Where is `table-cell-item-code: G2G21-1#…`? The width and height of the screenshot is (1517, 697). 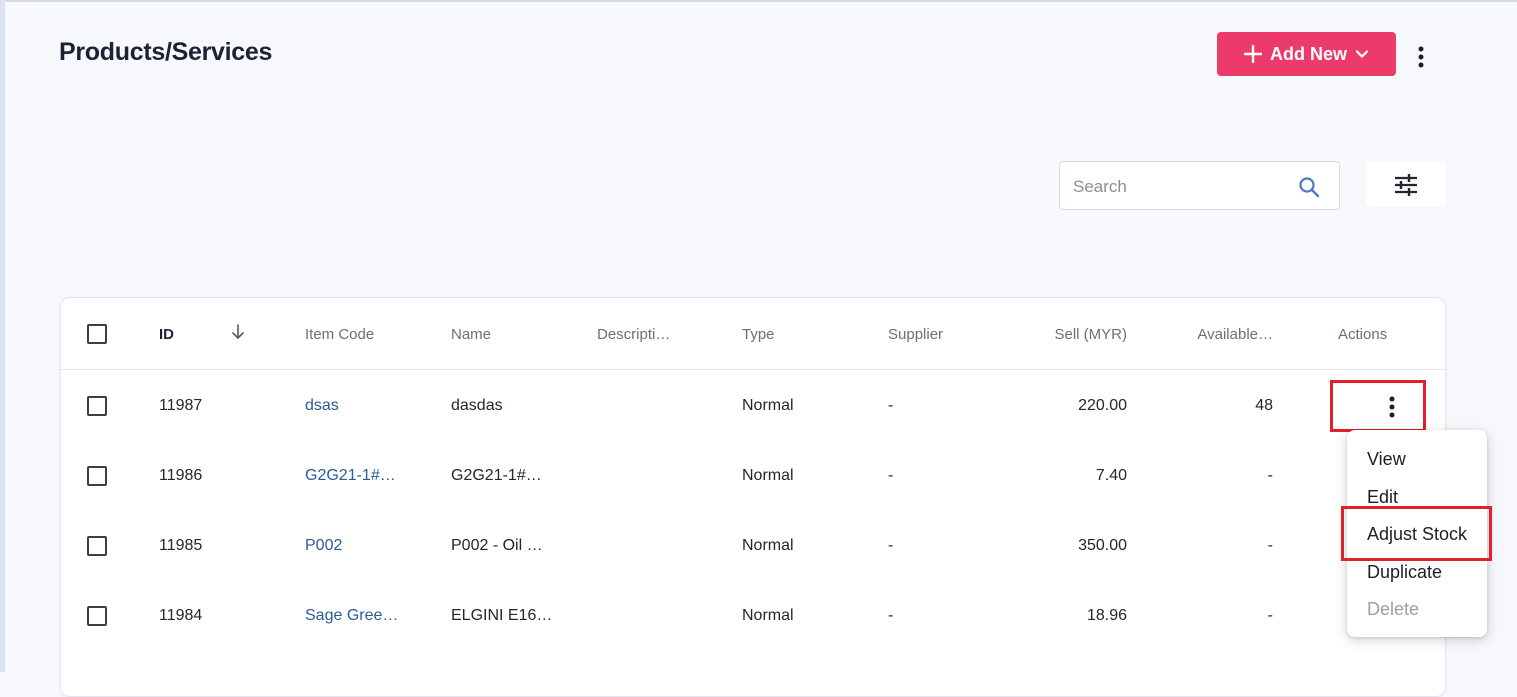 table-cell-item-code: G2G21-1#… is located at coordinates (350, 476).